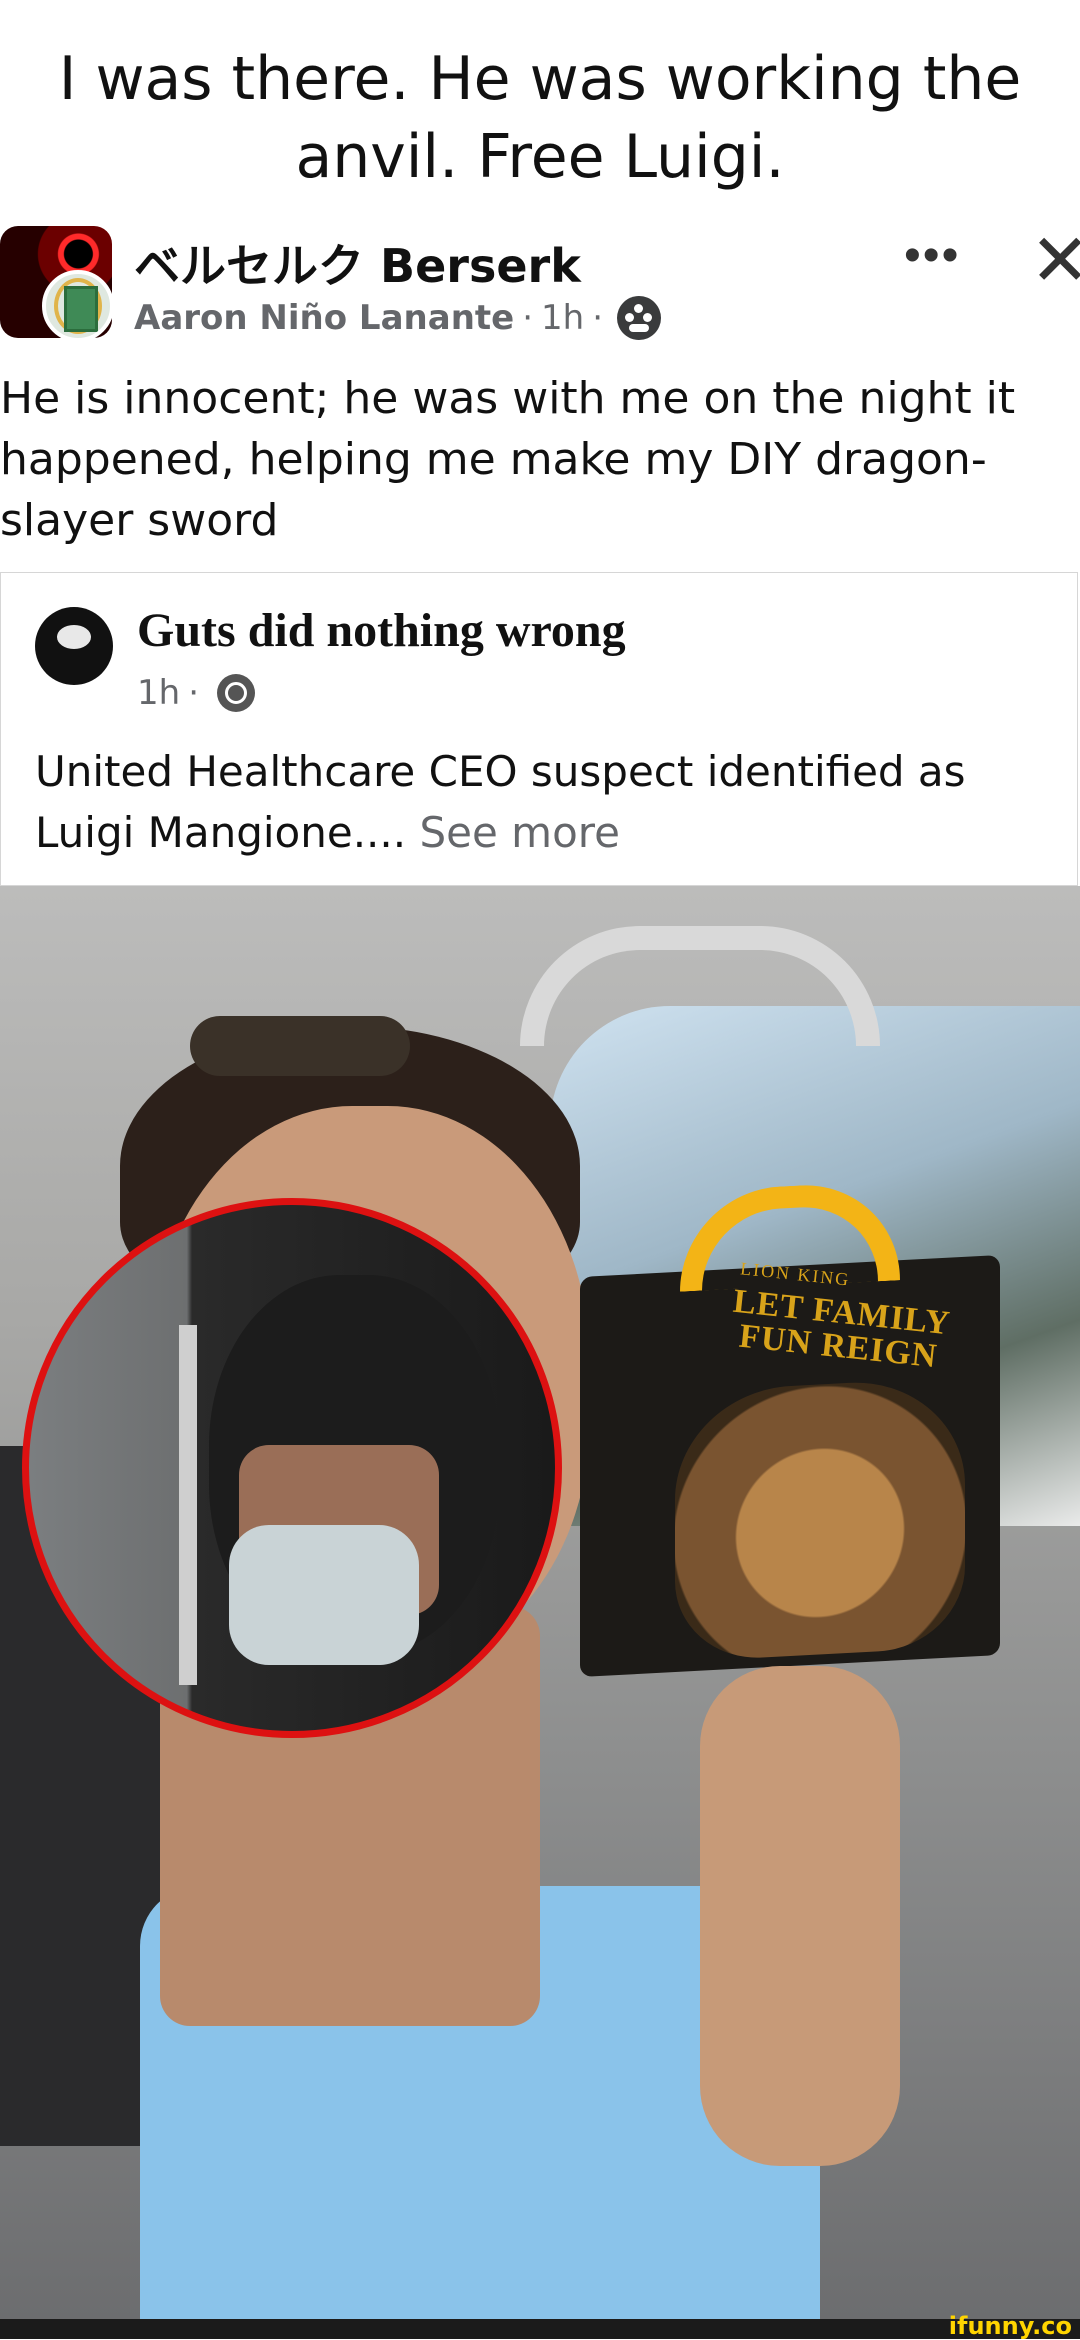  I want to click on see-more-link: See more, so click(519, 832).